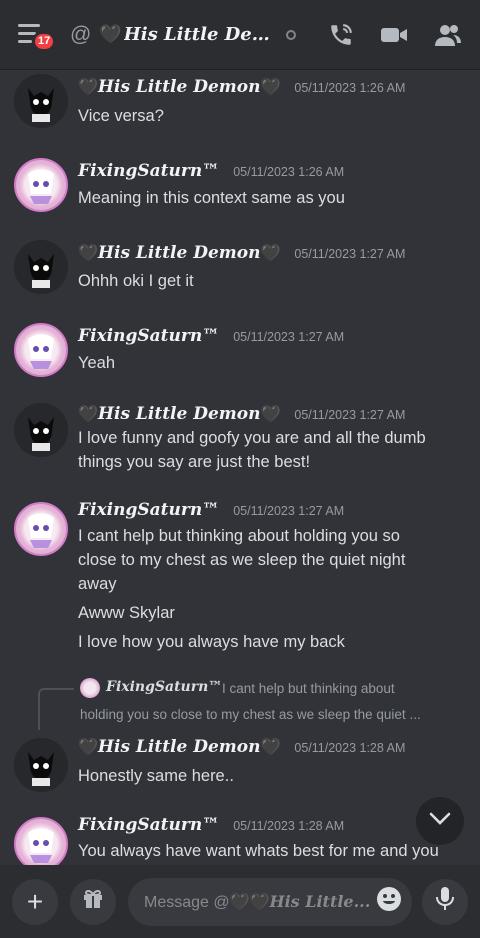  I want to click on reply-avatar, so click(90, 688).